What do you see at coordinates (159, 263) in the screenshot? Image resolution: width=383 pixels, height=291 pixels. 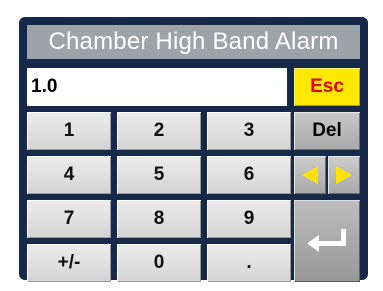 I see `key-0: 0` at bounding box center [159, 263].